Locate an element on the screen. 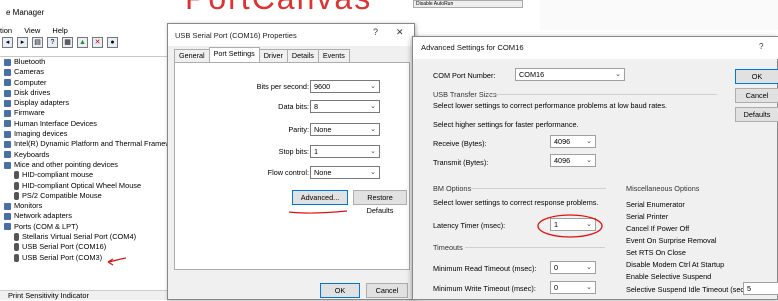  menu-view: View is located at coordinates (32, 30).